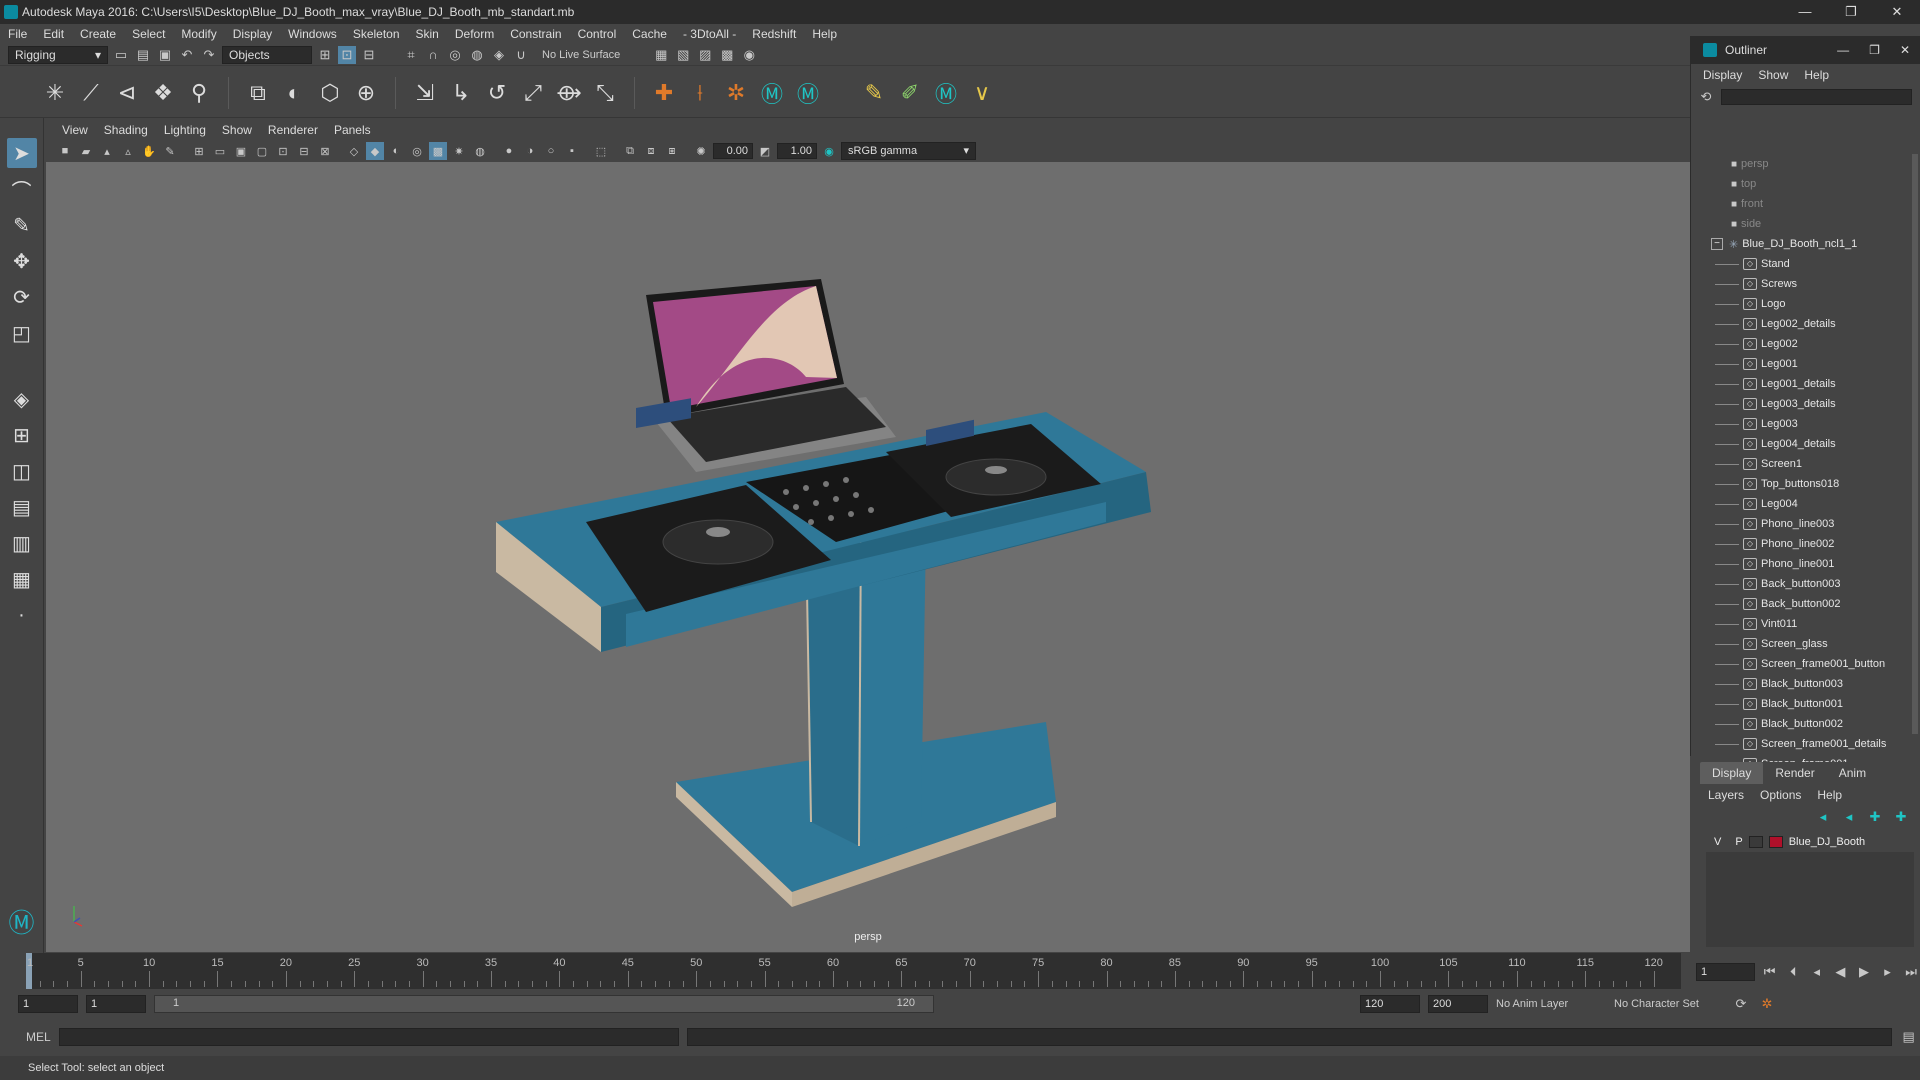  I want to click on 2d-pan-icon: ✋, so click(149, 151).